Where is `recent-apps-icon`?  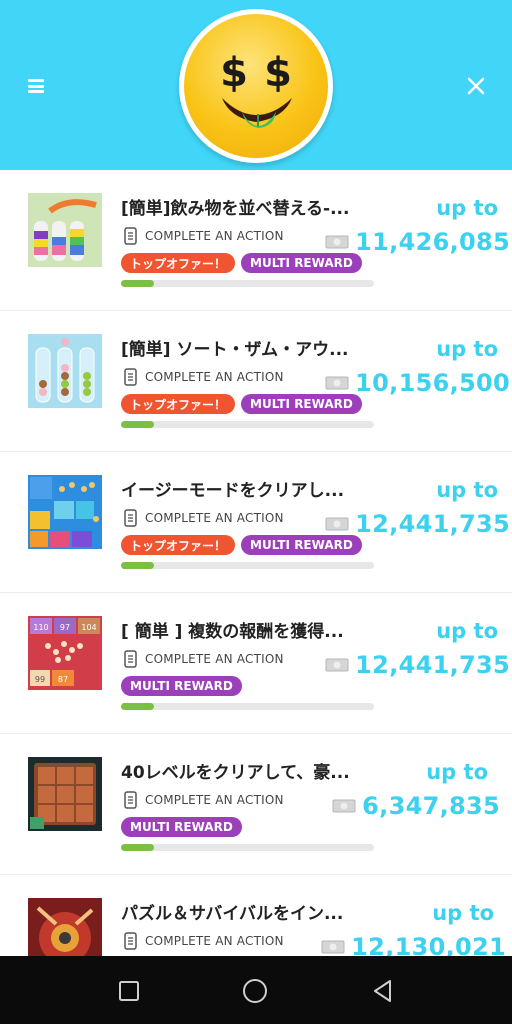 recent-apps-icon is located at coordinates (129, 991).